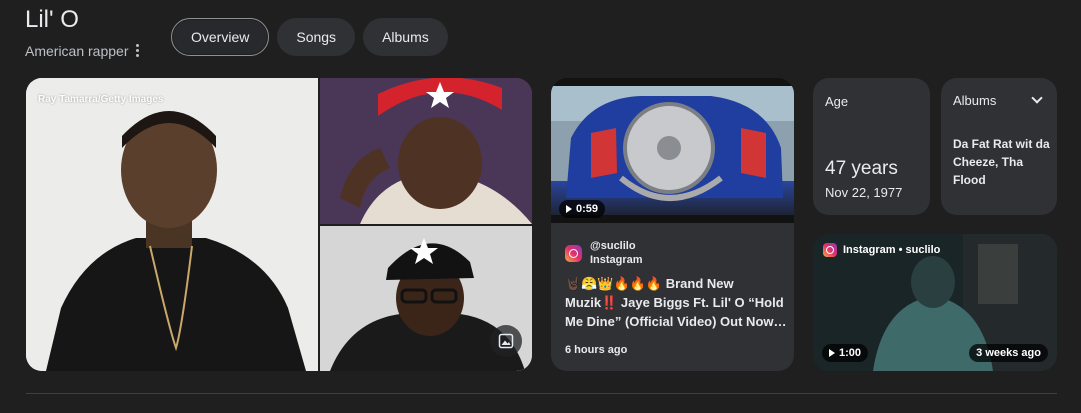  What do you see at coordinates (541, 393) in the screenshot?
I see `divider` at bounding box center [541, 393].